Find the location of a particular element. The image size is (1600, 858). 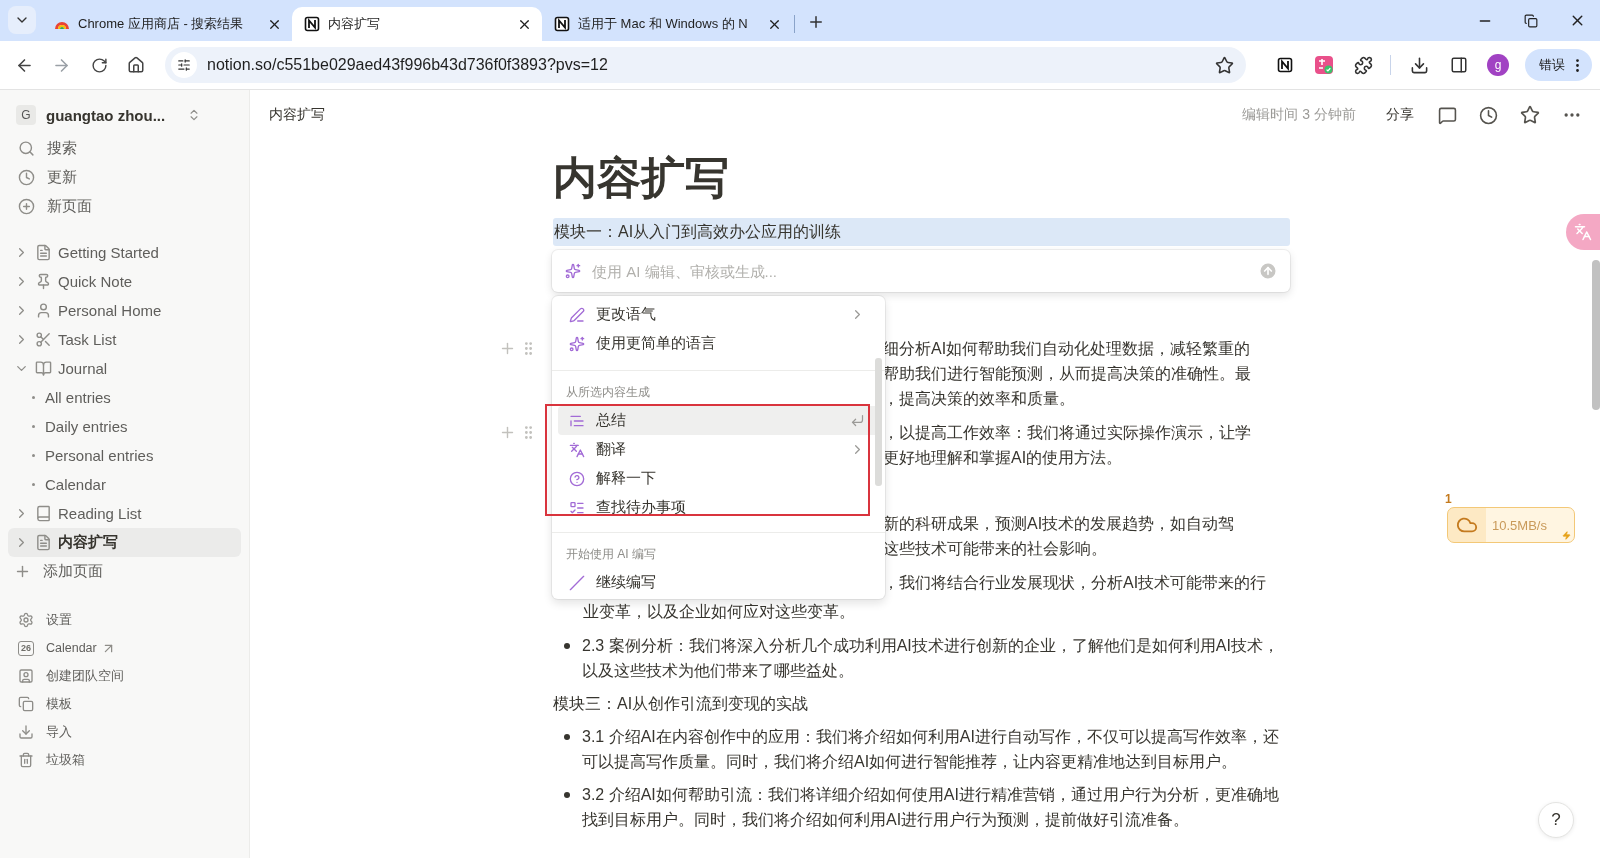

page-item: Personal entries is located at coordinates (124, 455).